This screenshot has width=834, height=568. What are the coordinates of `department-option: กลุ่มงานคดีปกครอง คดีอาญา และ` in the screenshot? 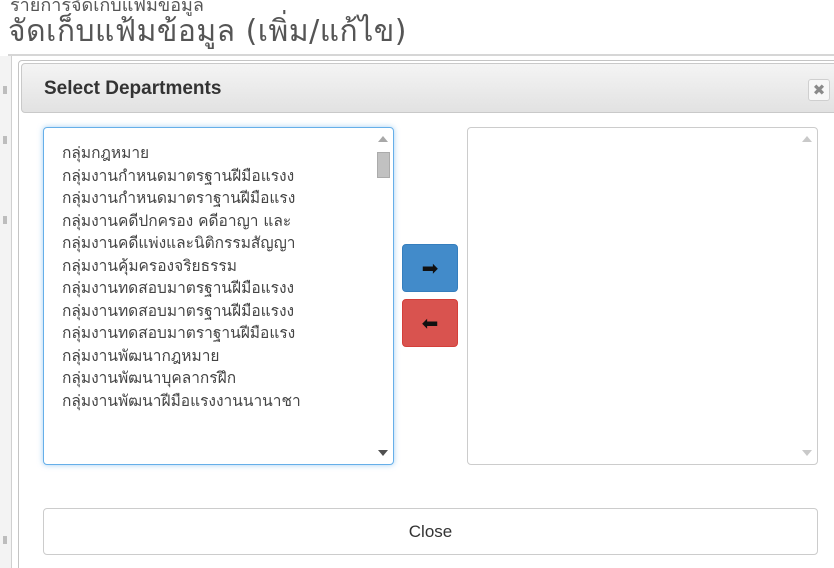 It's located at (212, 221).